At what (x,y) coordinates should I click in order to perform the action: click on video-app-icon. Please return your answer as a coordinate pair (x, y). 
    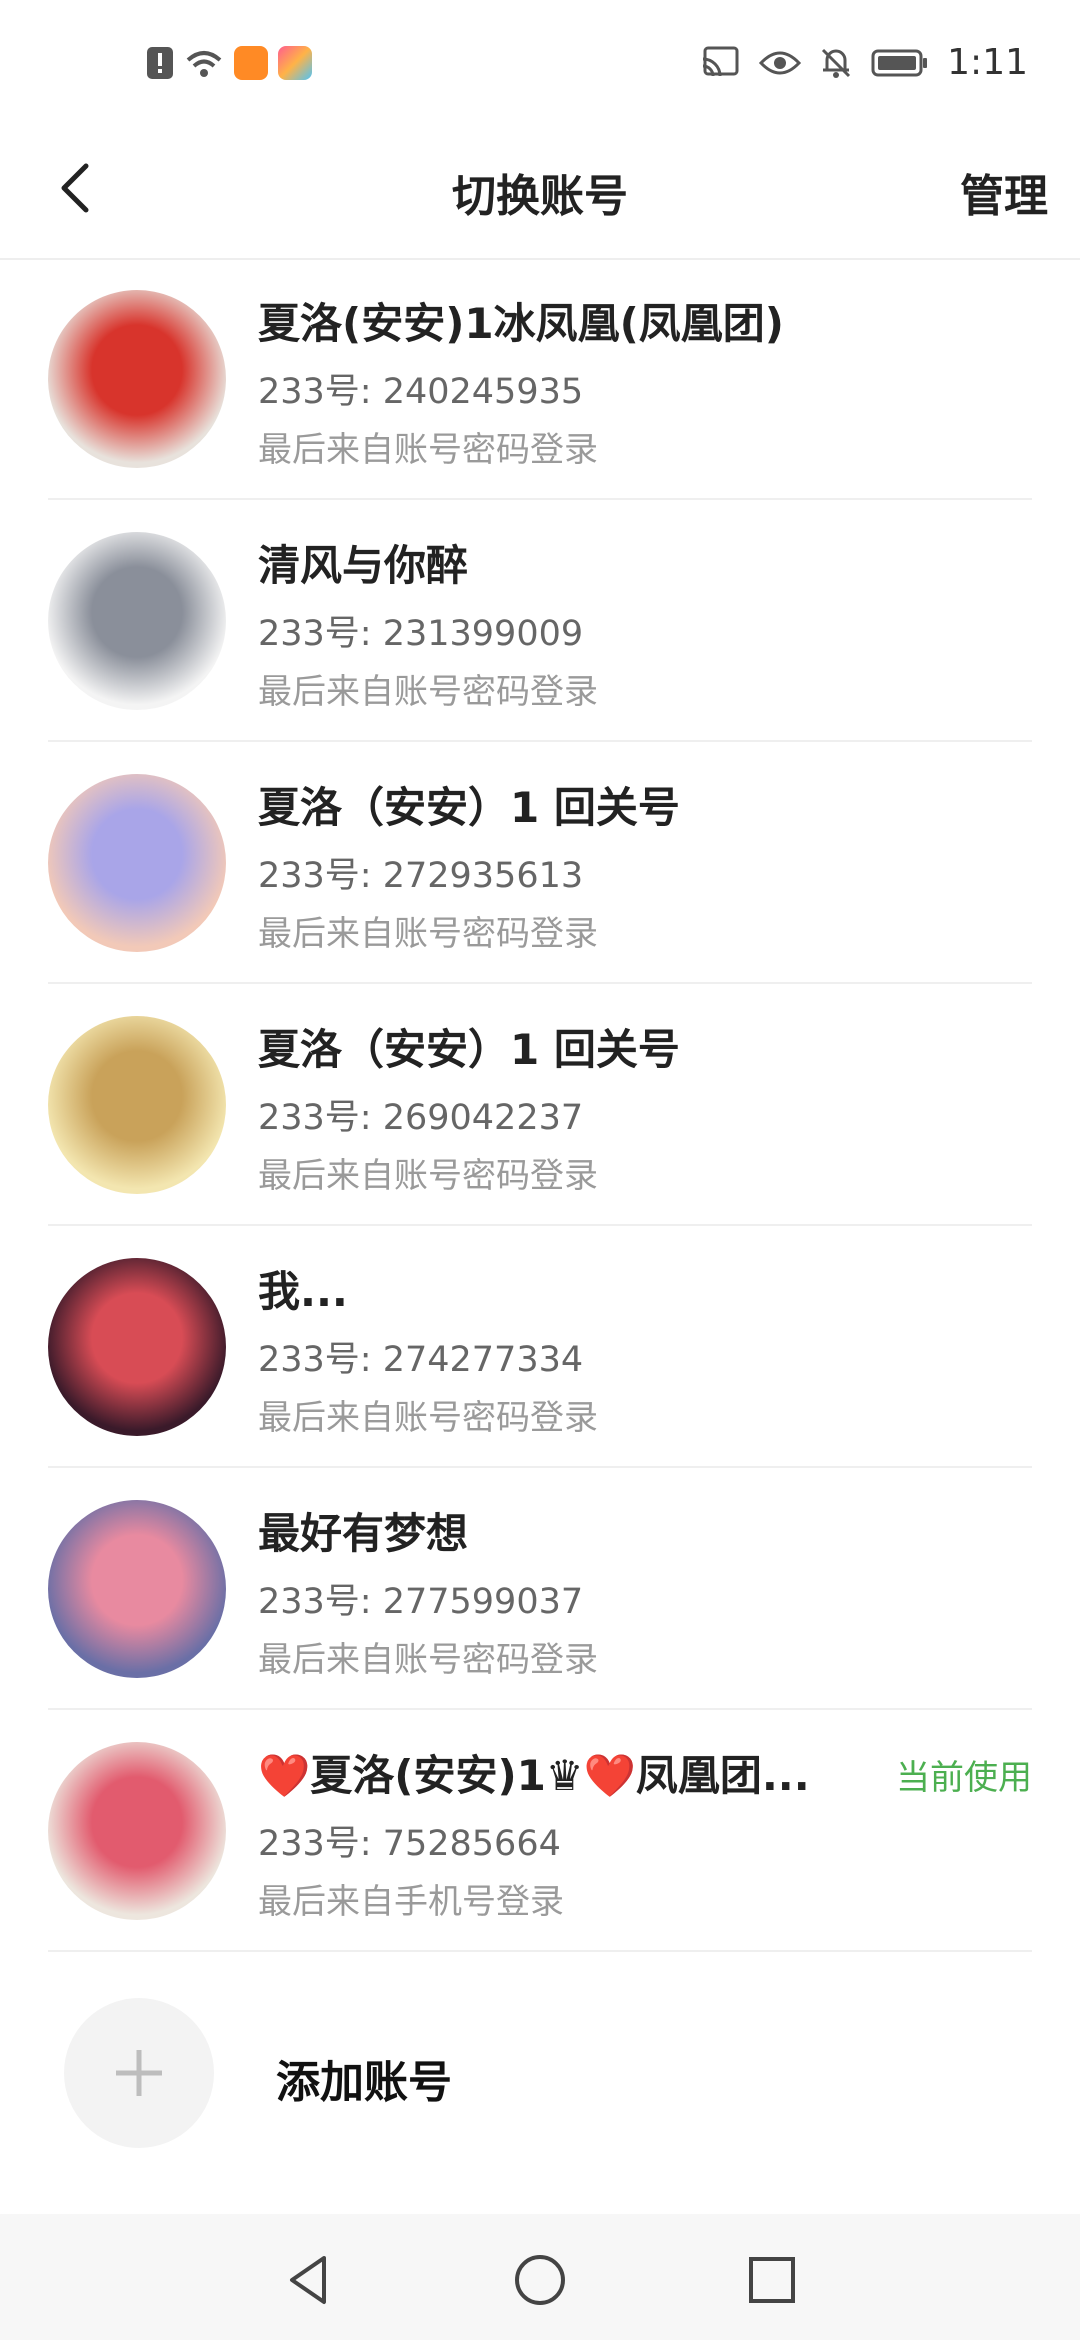
    Looking at the image, I should click on (251, 63).